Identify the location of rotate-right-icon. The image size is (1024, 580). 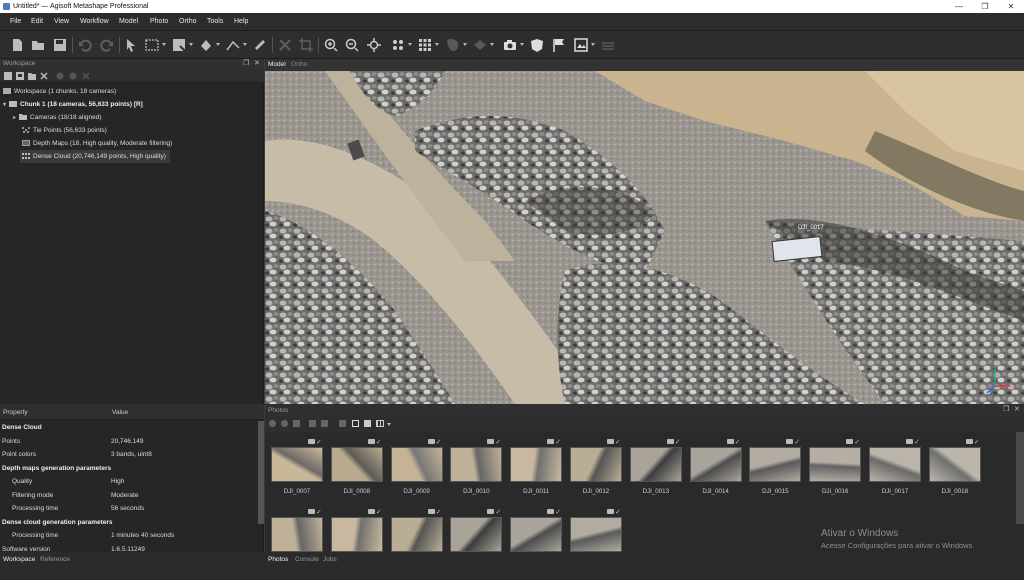
(324, 423).